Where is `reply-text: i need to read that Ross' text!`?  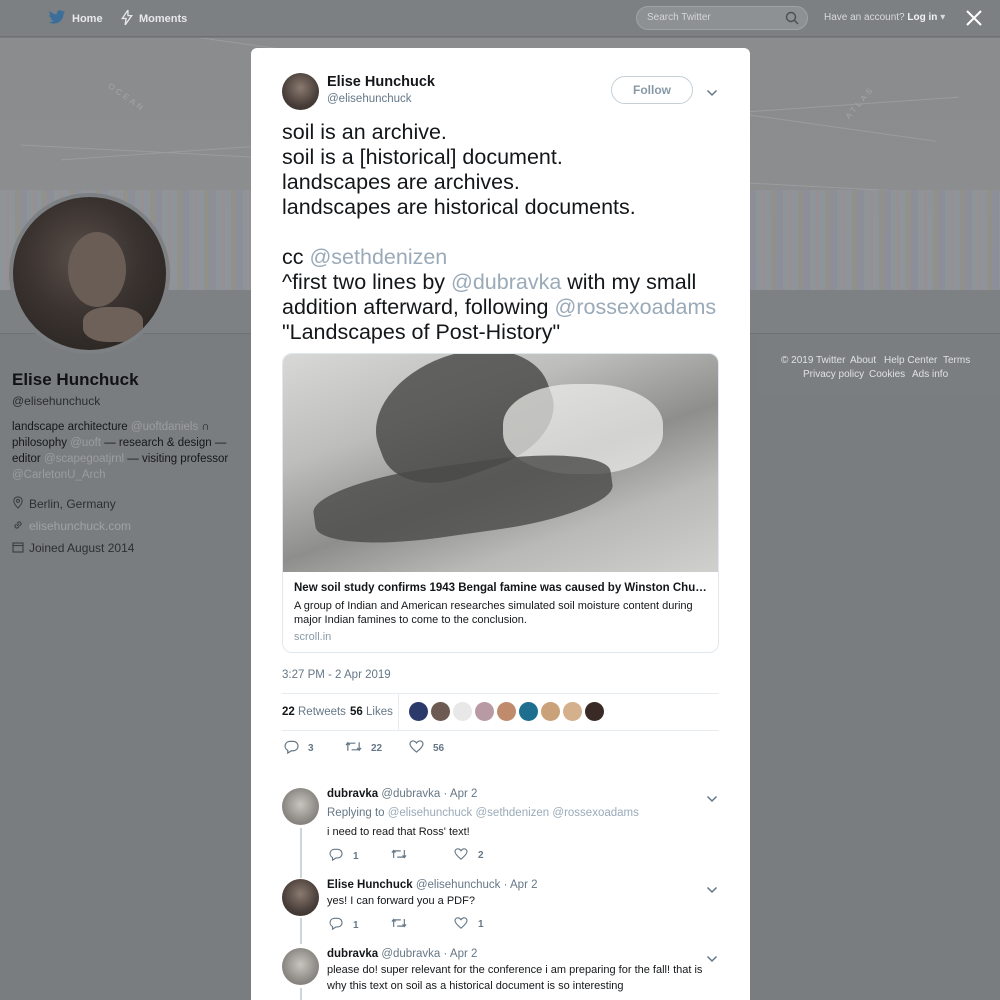 reply-text: i need to read that Ross' text! is located at coordinates (398, 832).